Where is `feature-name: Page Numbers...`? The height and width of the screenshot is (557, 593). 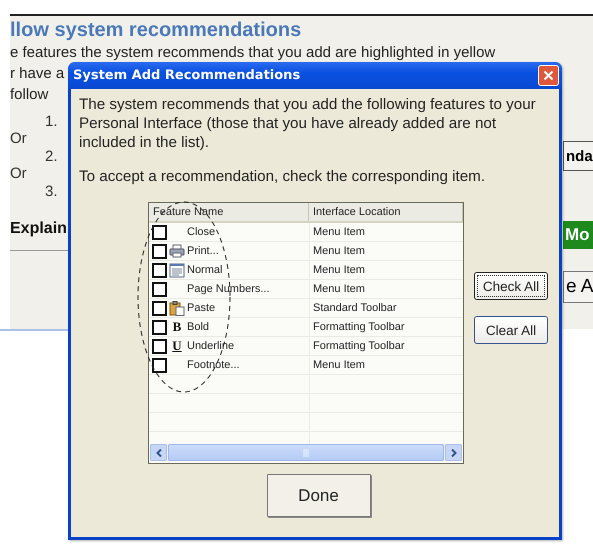 feature-name: Page Numbers... is located at coordinates (228, 289).